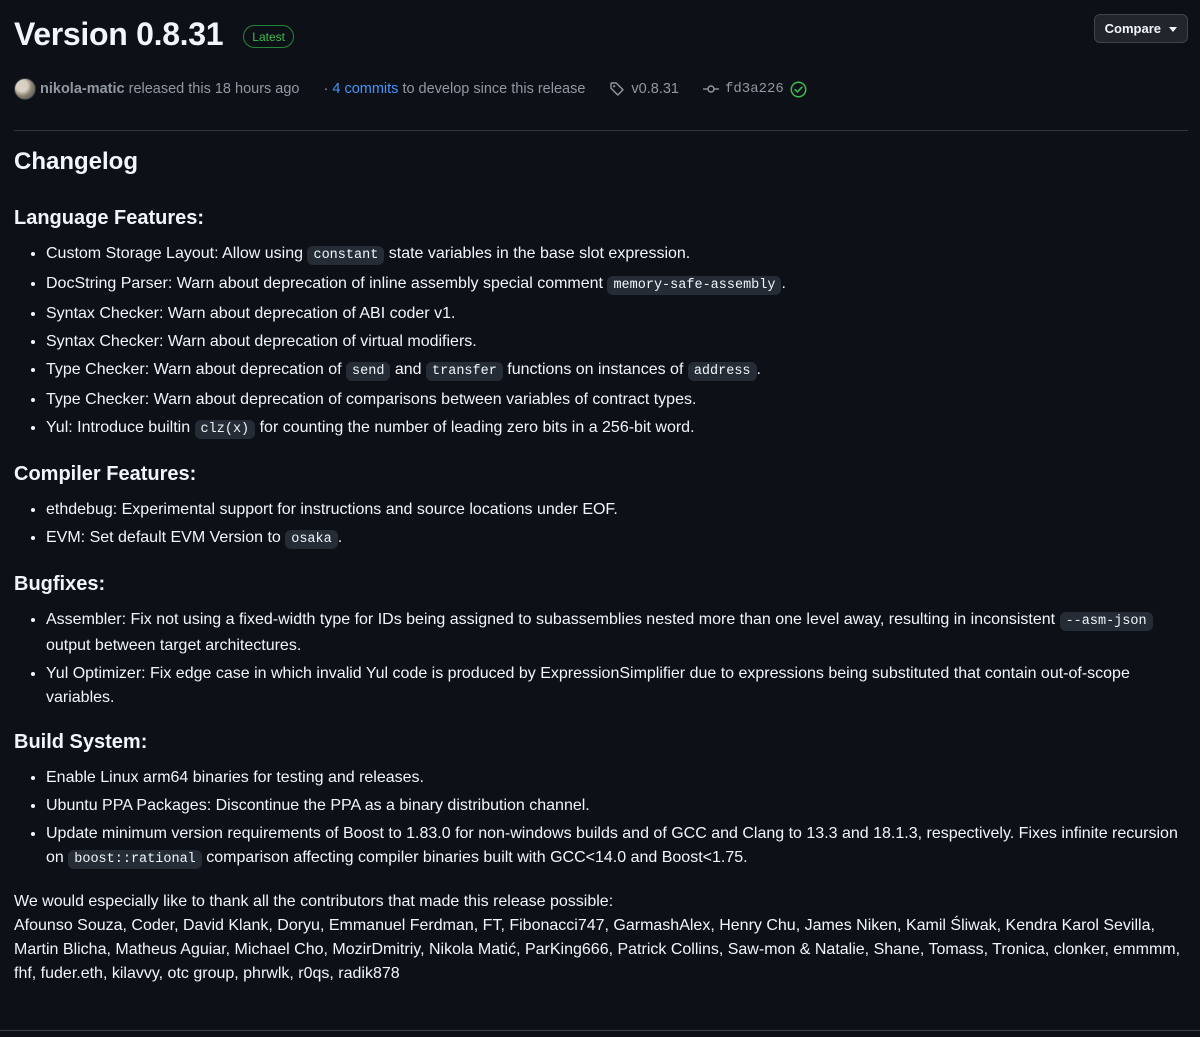 This screenshot has height=1037, width=1200. I want to click on commits-suffix: to develop since this release, so click(494, 89).